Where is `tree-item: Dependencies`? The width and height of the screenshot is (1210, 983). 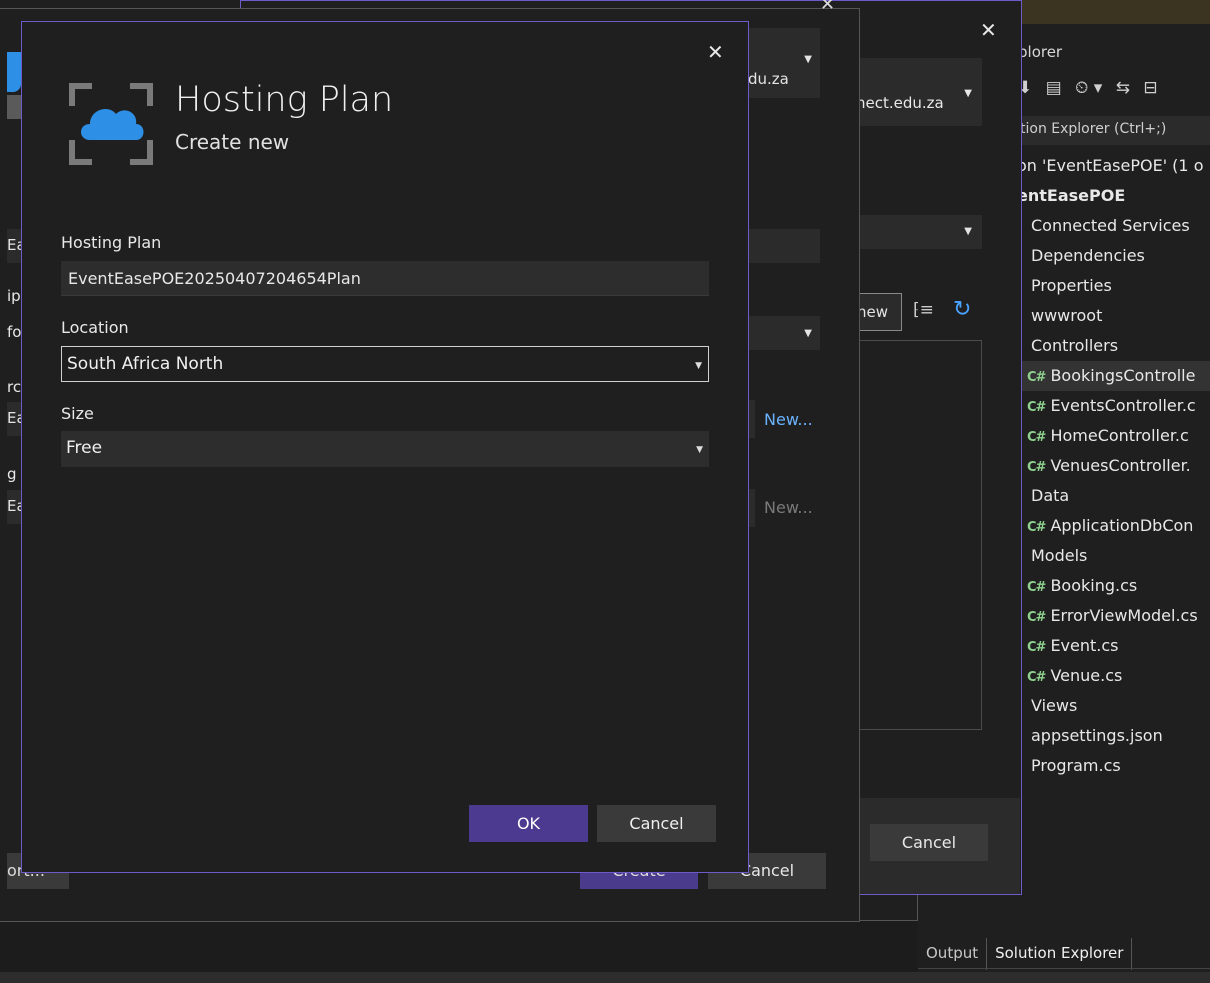 tree-item: Dependencies is located at coordinates (1113, 256).